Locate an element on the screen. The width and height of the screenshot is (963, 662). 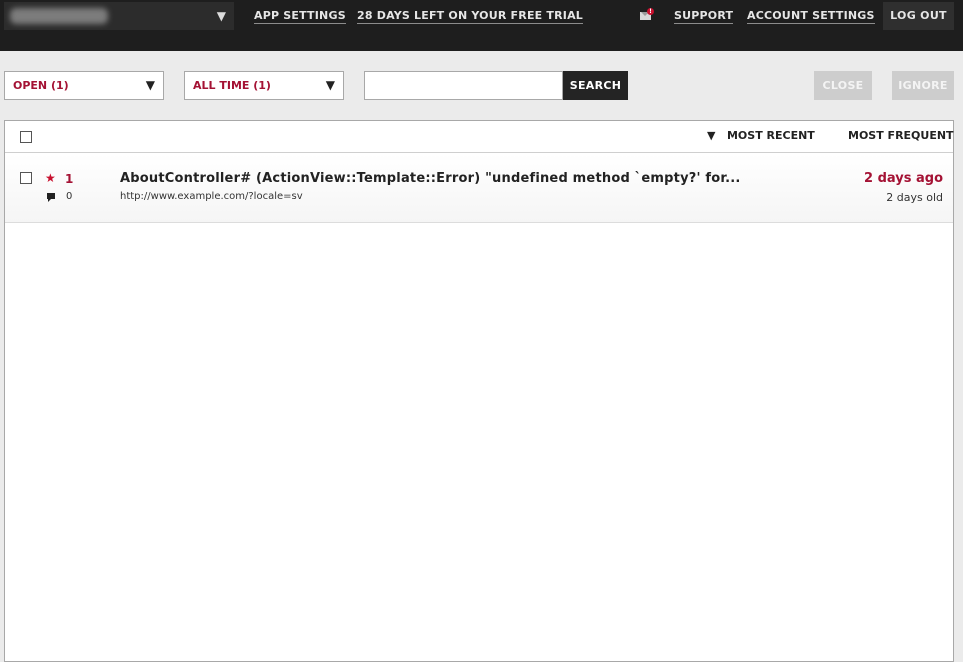
search-input is located at coordinates (463, 85).